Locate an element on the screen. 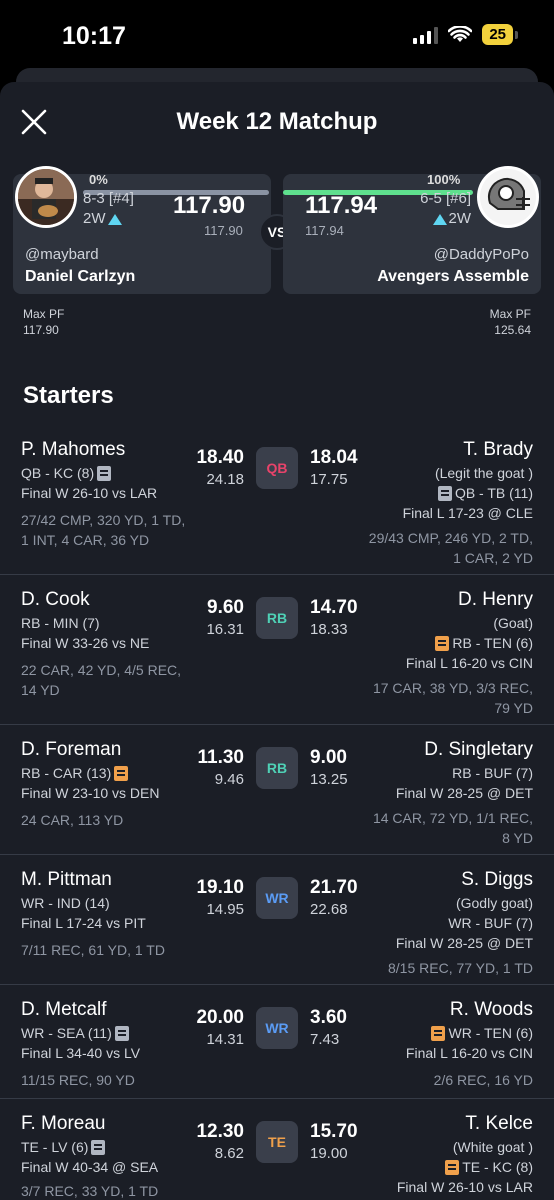 This screenshot has height=1200, width=554. player-nick-right: (Godly goat) is located at coordinates (494, 903).